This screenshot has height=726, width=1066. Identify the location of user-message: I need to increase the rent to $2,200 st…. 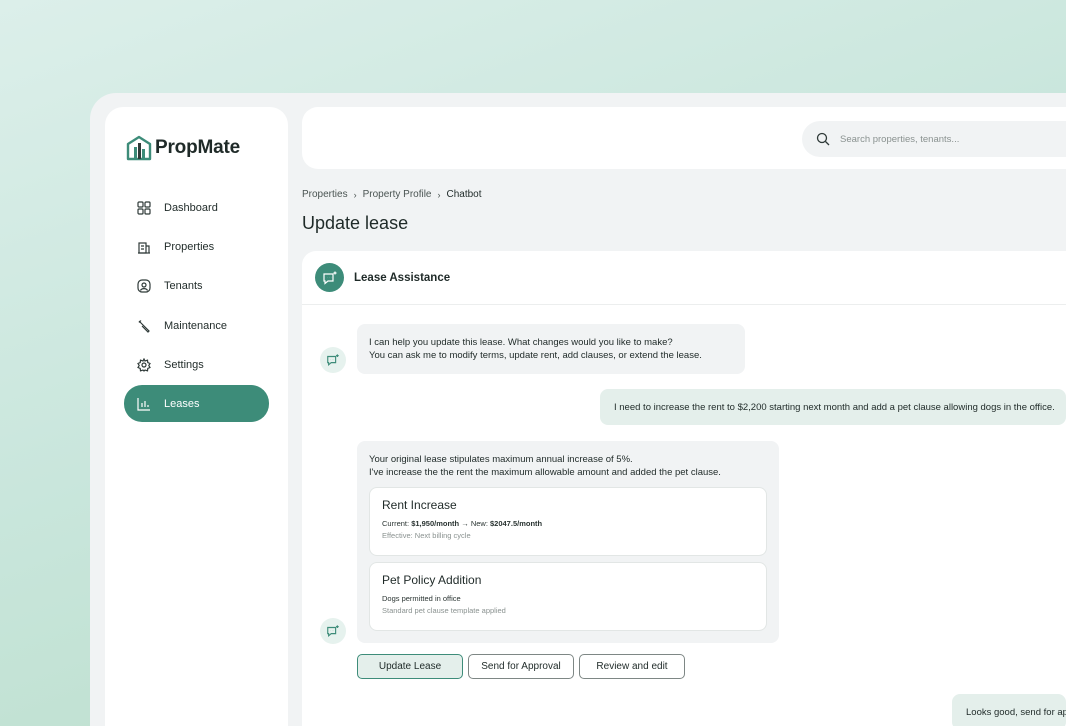
(833, 407).